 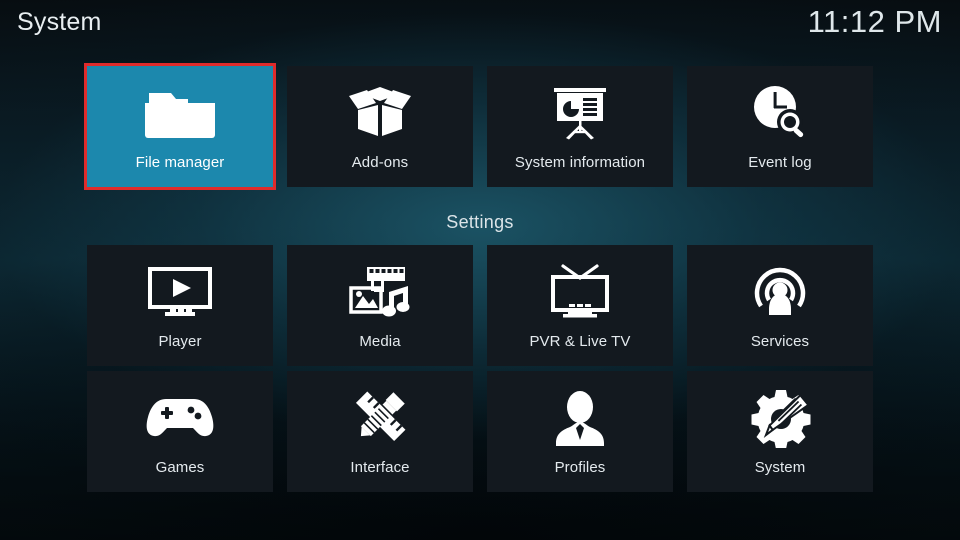 I want to click on tile-media: Media, so click(x=380, y=305).